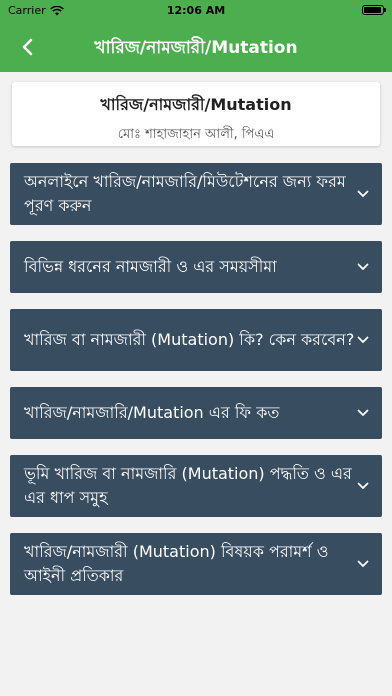 Image resolution: width=392 pixels, height=696 pixels. I want to click on nav-bar: খারিজ/নামজারী/Mutation, so click(196, 47).